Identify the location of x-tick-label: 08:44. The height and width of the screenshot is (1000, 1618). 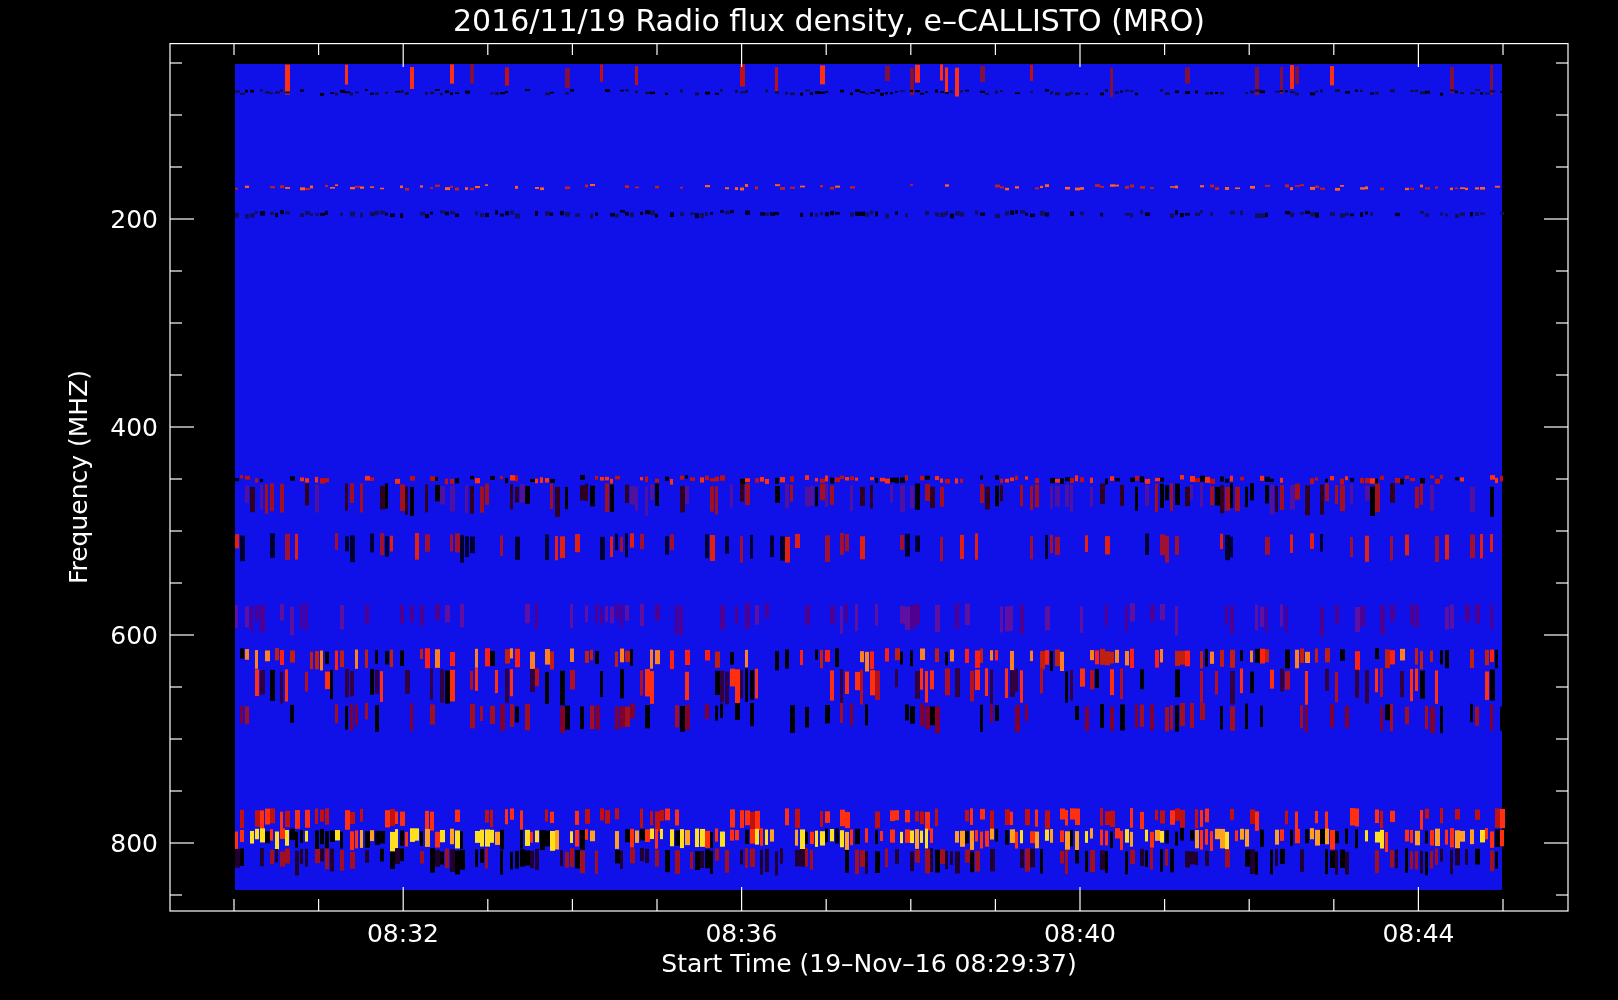
(1418, 933).